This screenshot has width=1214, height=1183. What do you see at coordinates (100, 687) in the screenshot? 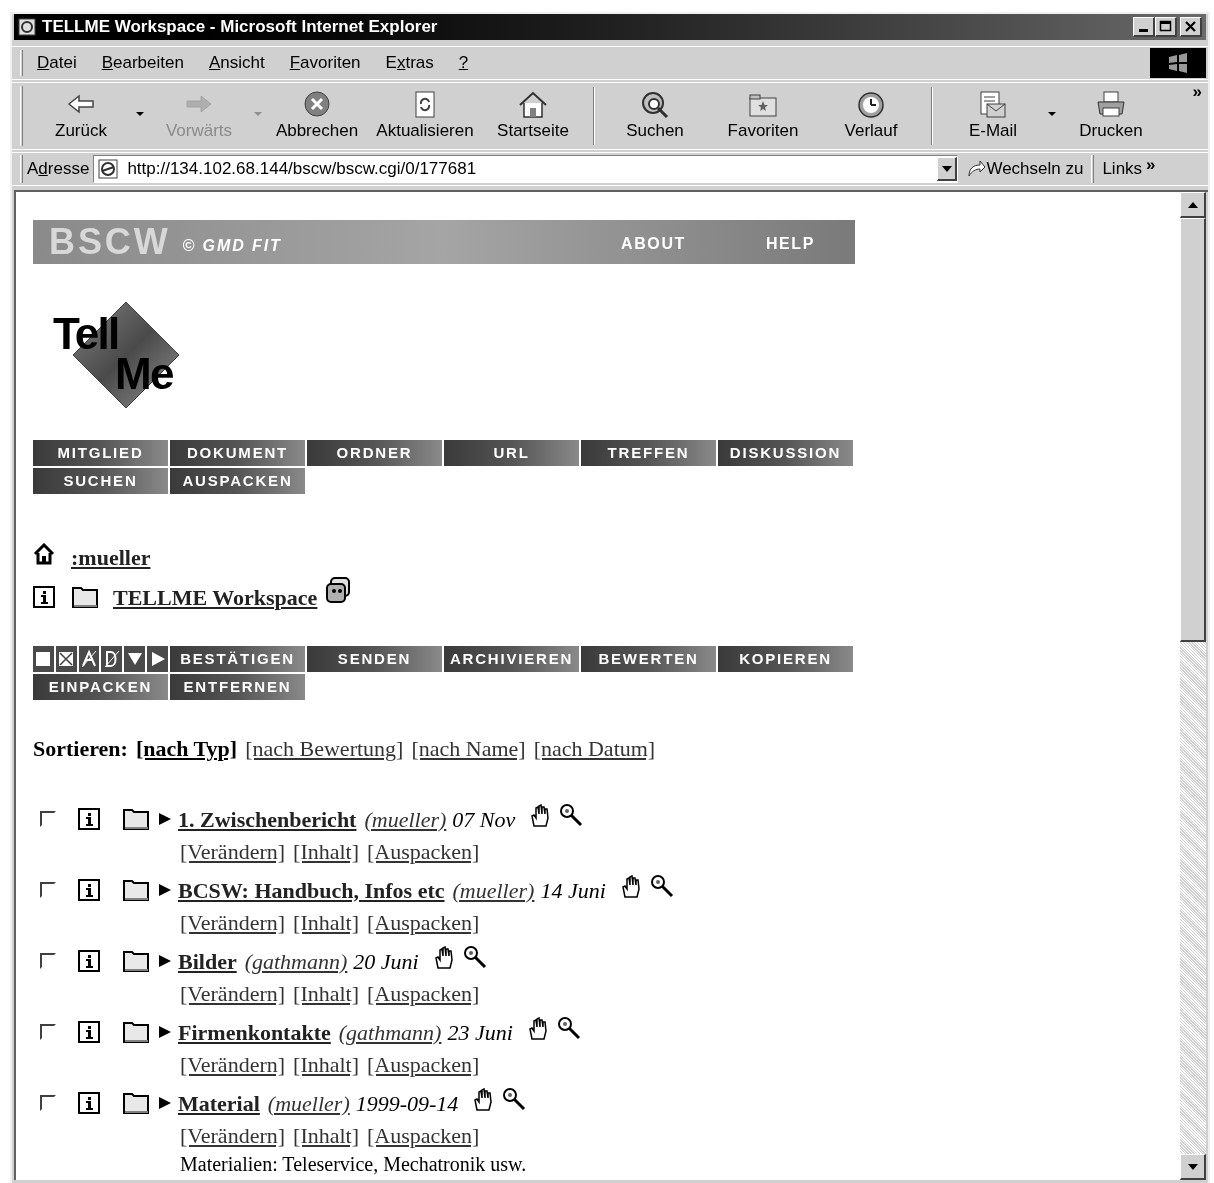
I see `action-button: EINPACKEN` at bounding box center [100, 687].